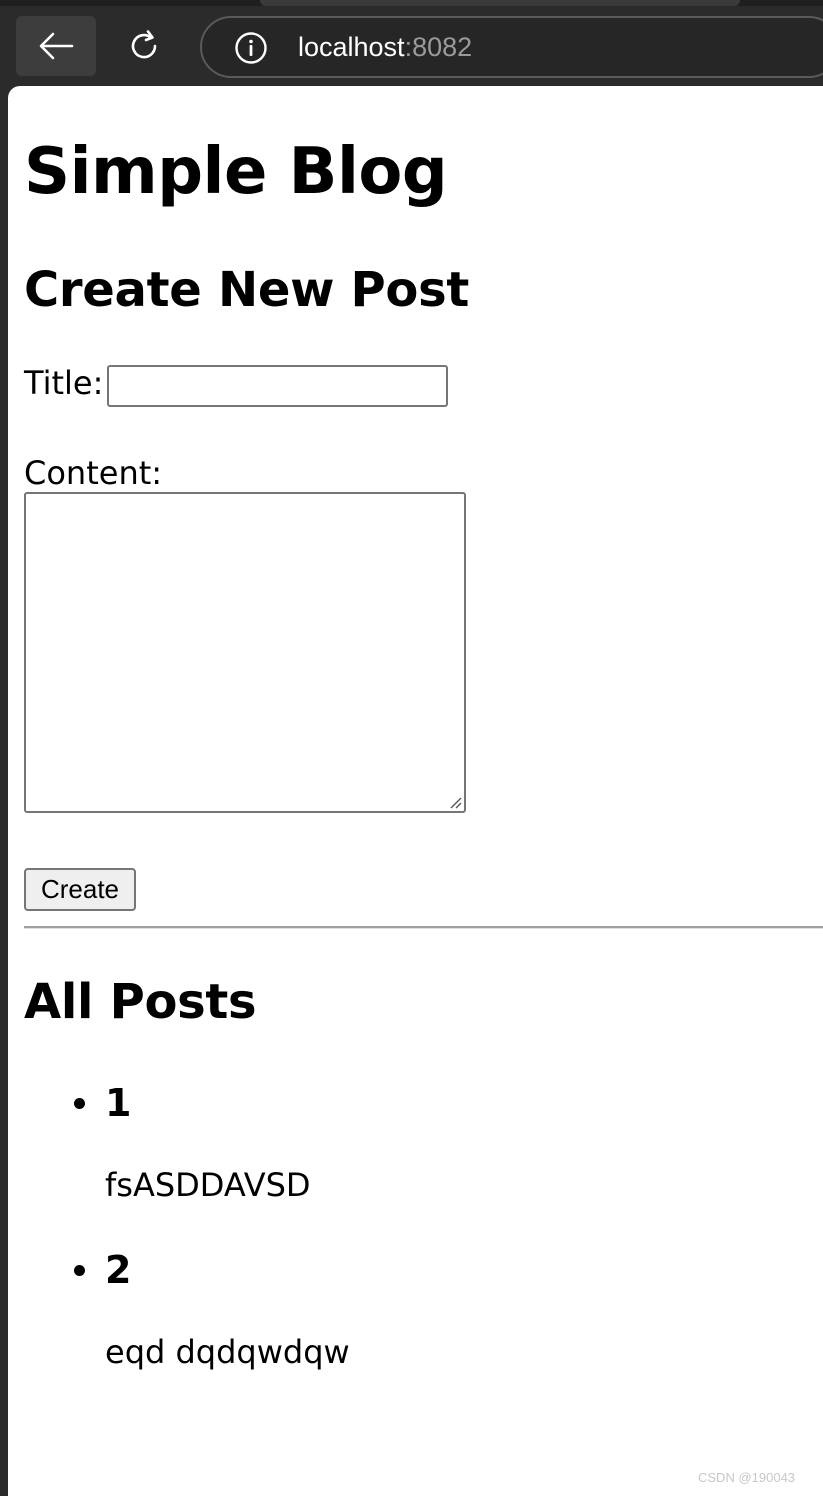 This screenshot has width=823, height=1496. I want to click on resize-grip-icon, so click(455, 802).